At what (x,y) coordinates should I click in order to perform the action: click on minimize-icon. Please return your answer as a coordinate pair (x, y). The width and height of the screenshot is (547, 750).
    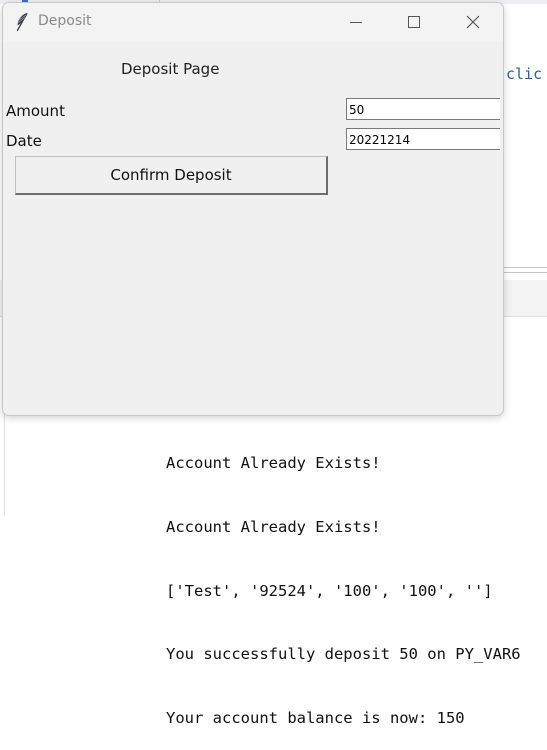
    Looking at the image, I should click on (356, 22).